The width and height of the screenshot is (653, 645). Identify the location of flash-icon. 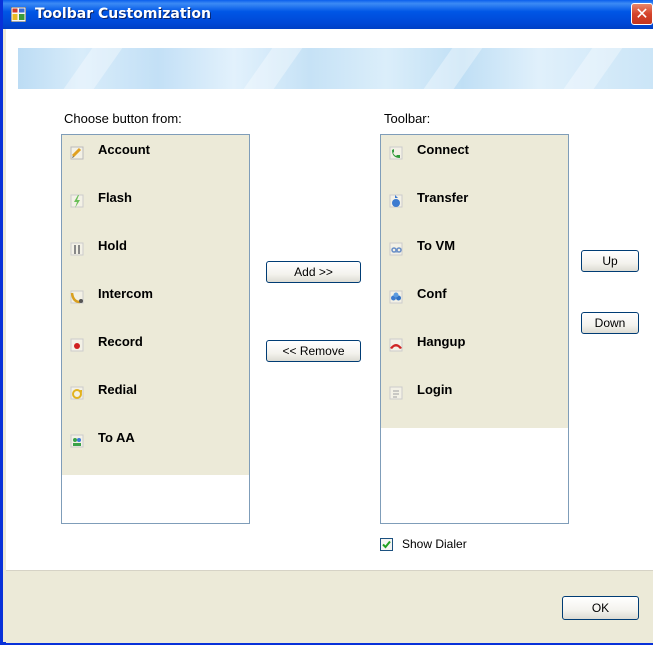
(77, 201).